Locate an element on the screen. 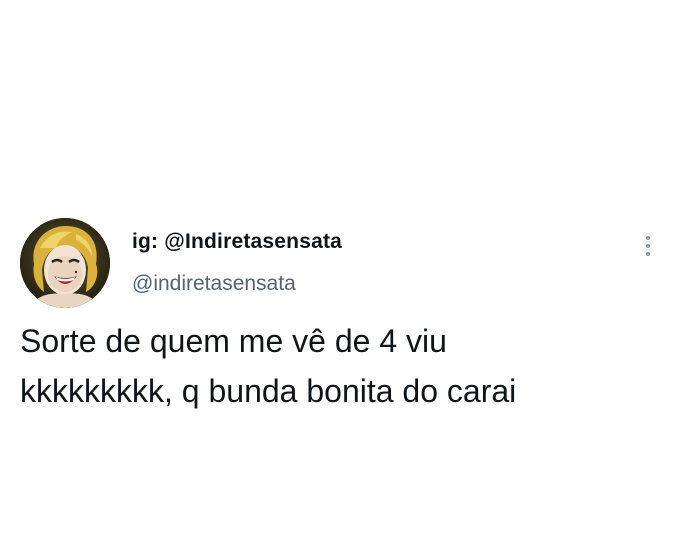  more-button is located at coordinates (648, 247).